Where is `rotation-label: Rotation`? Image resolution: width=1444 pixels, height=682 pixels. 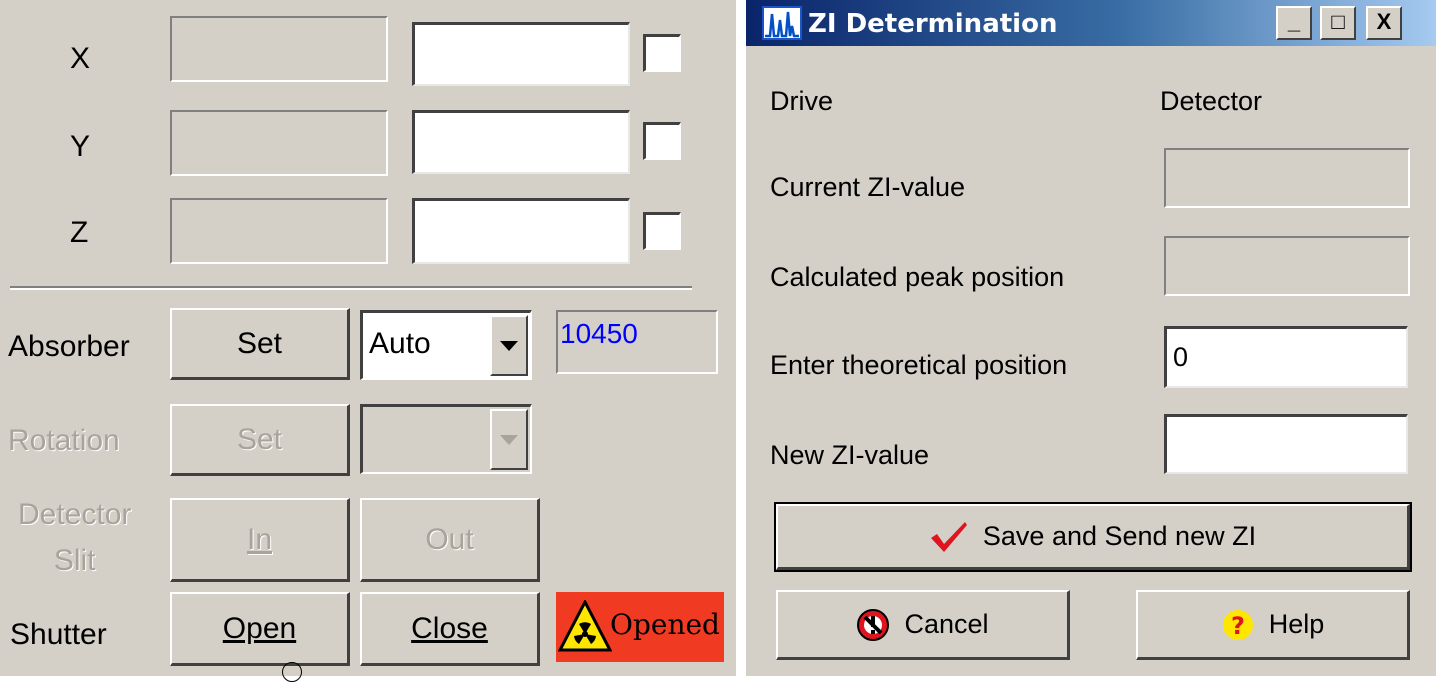 rotation-label: Rotation is located at coordinates (64, 440).